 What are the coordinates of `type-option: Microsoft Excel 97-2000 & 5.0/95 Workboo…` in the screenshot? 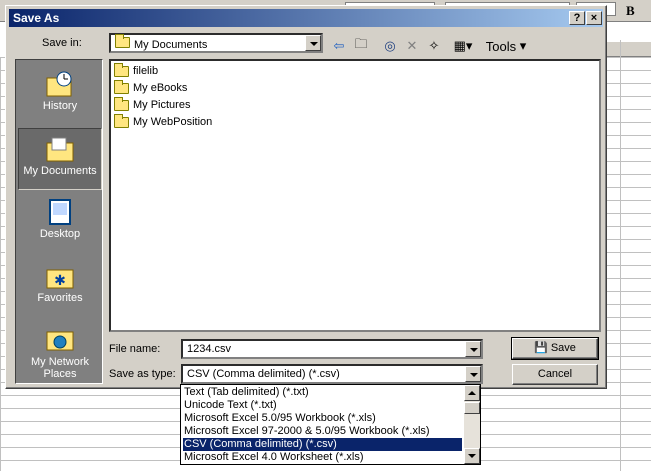 It's located at (322, 431).